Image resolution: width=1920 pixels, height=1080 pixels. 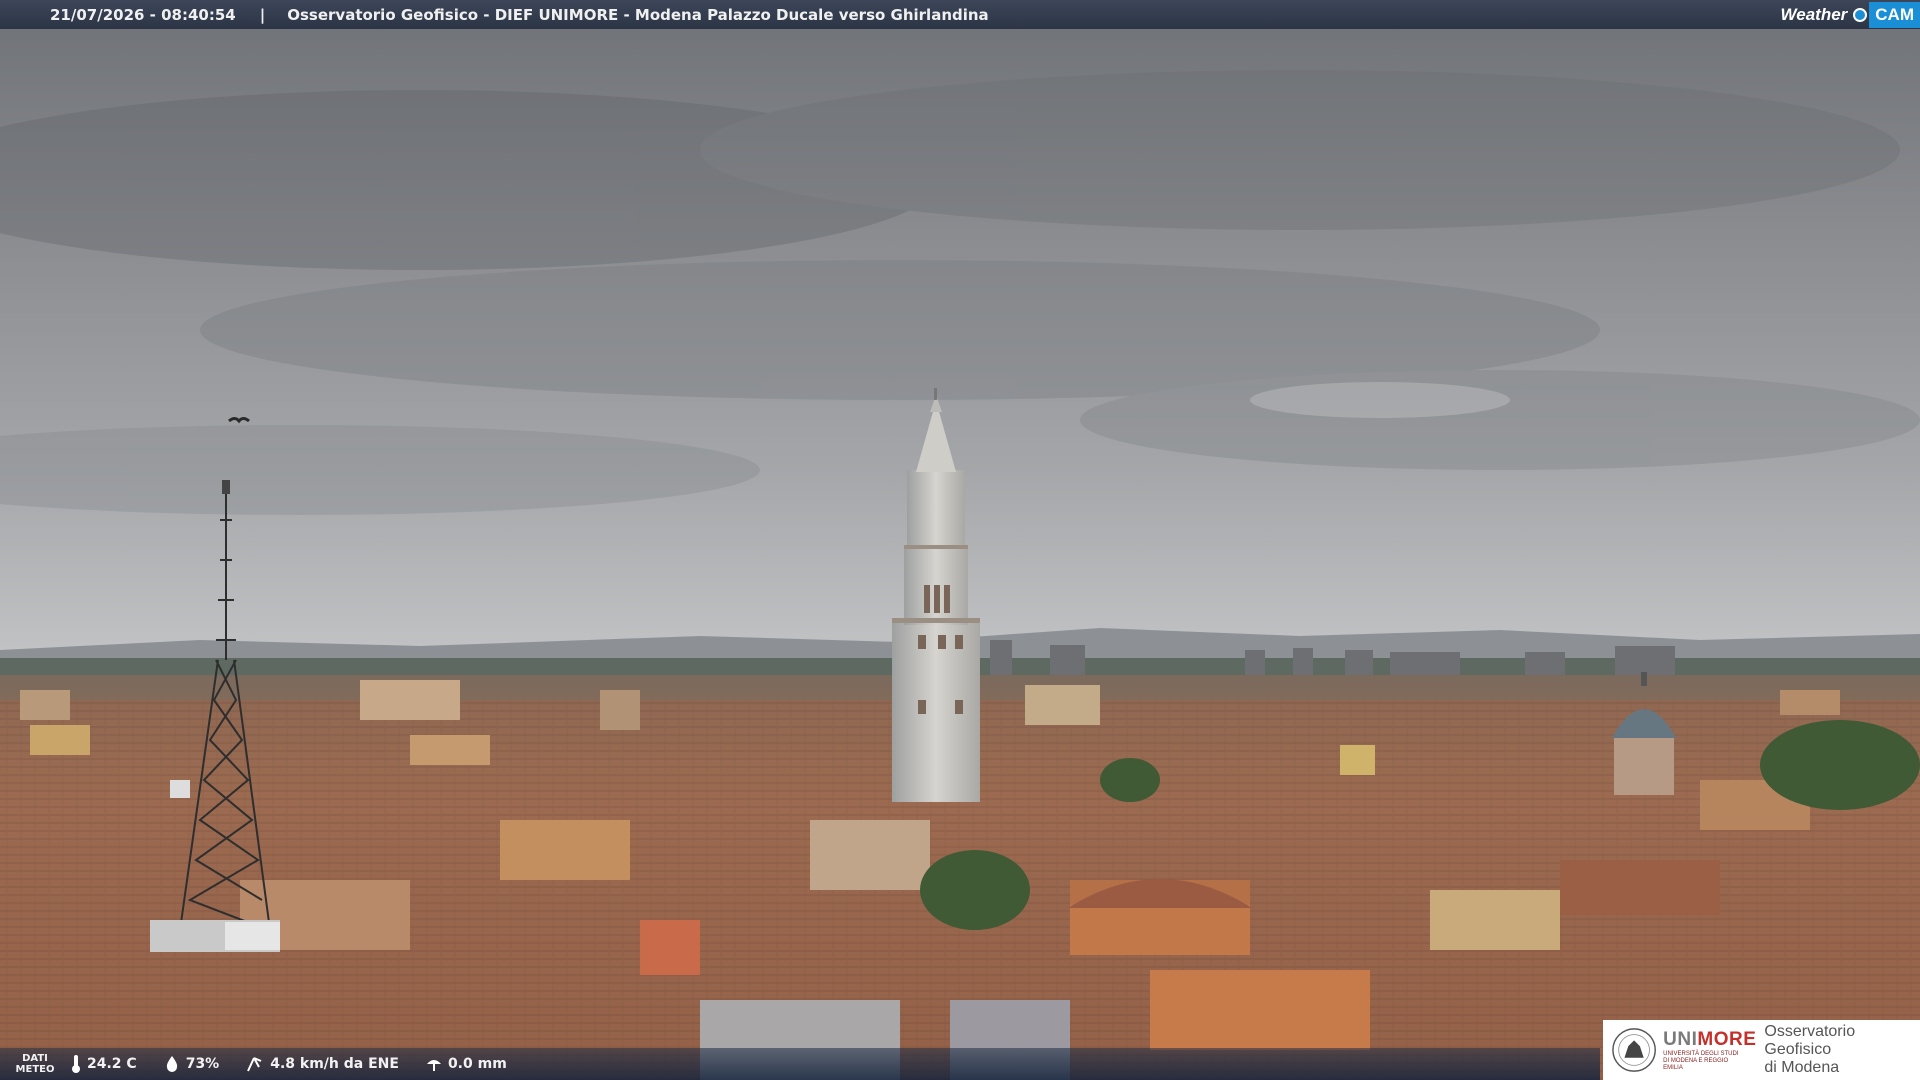 I want to click on rain-reading: 0.0 mm, so click(x=466, y=1064).